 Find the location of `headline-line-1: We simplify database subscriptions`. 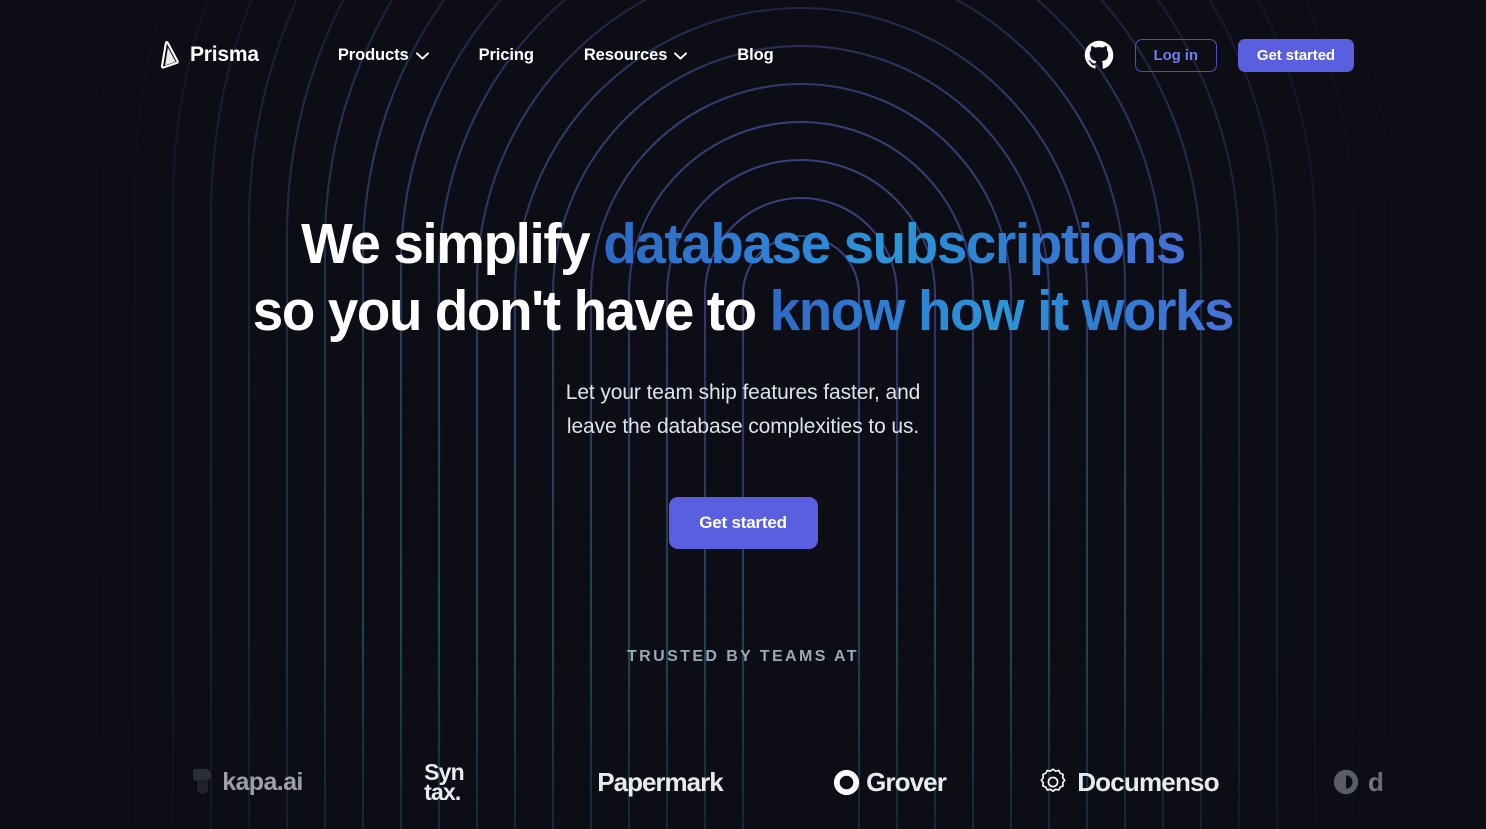

headline-line-1: We simplify database subscriptions is located at coordinates (743, 244).